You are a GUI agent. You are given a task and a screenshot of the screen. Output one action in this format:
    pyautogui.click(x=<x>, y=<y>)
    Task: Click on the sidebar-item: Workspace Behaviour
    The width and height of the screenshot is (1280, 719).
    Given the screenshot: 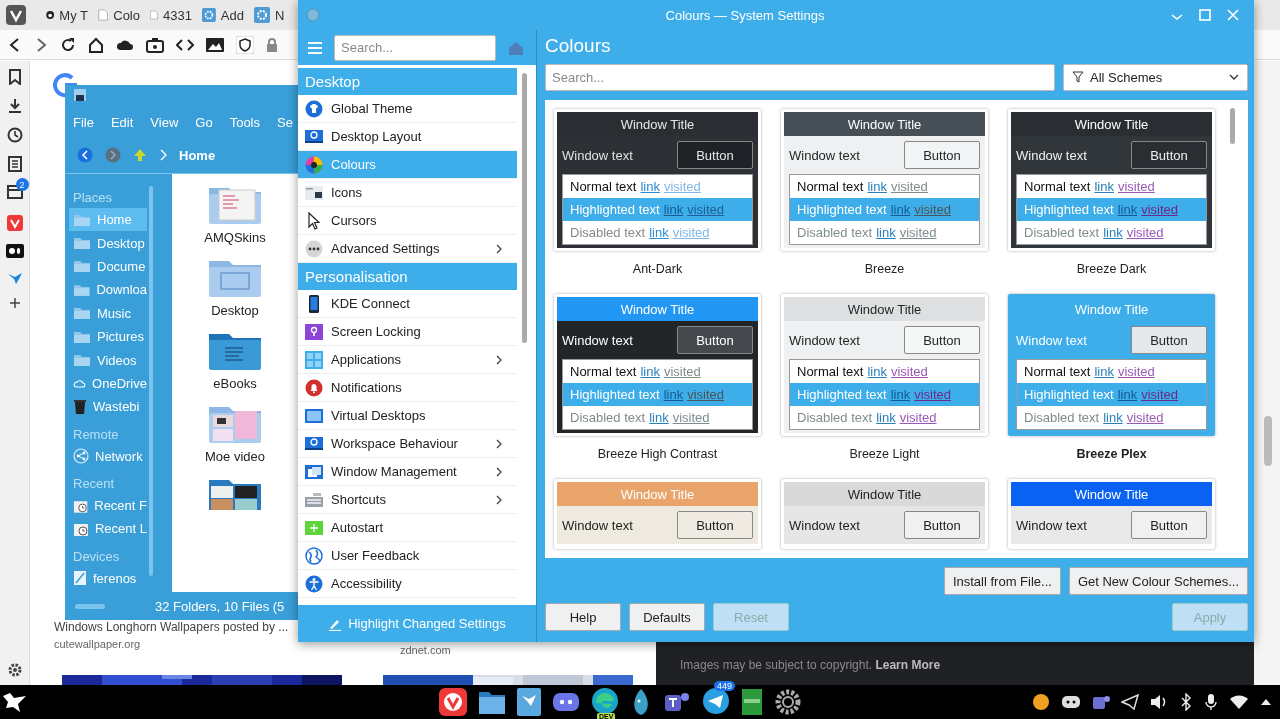 What is the action you would take?
    pyautogui.click(x=407, y=444)
    